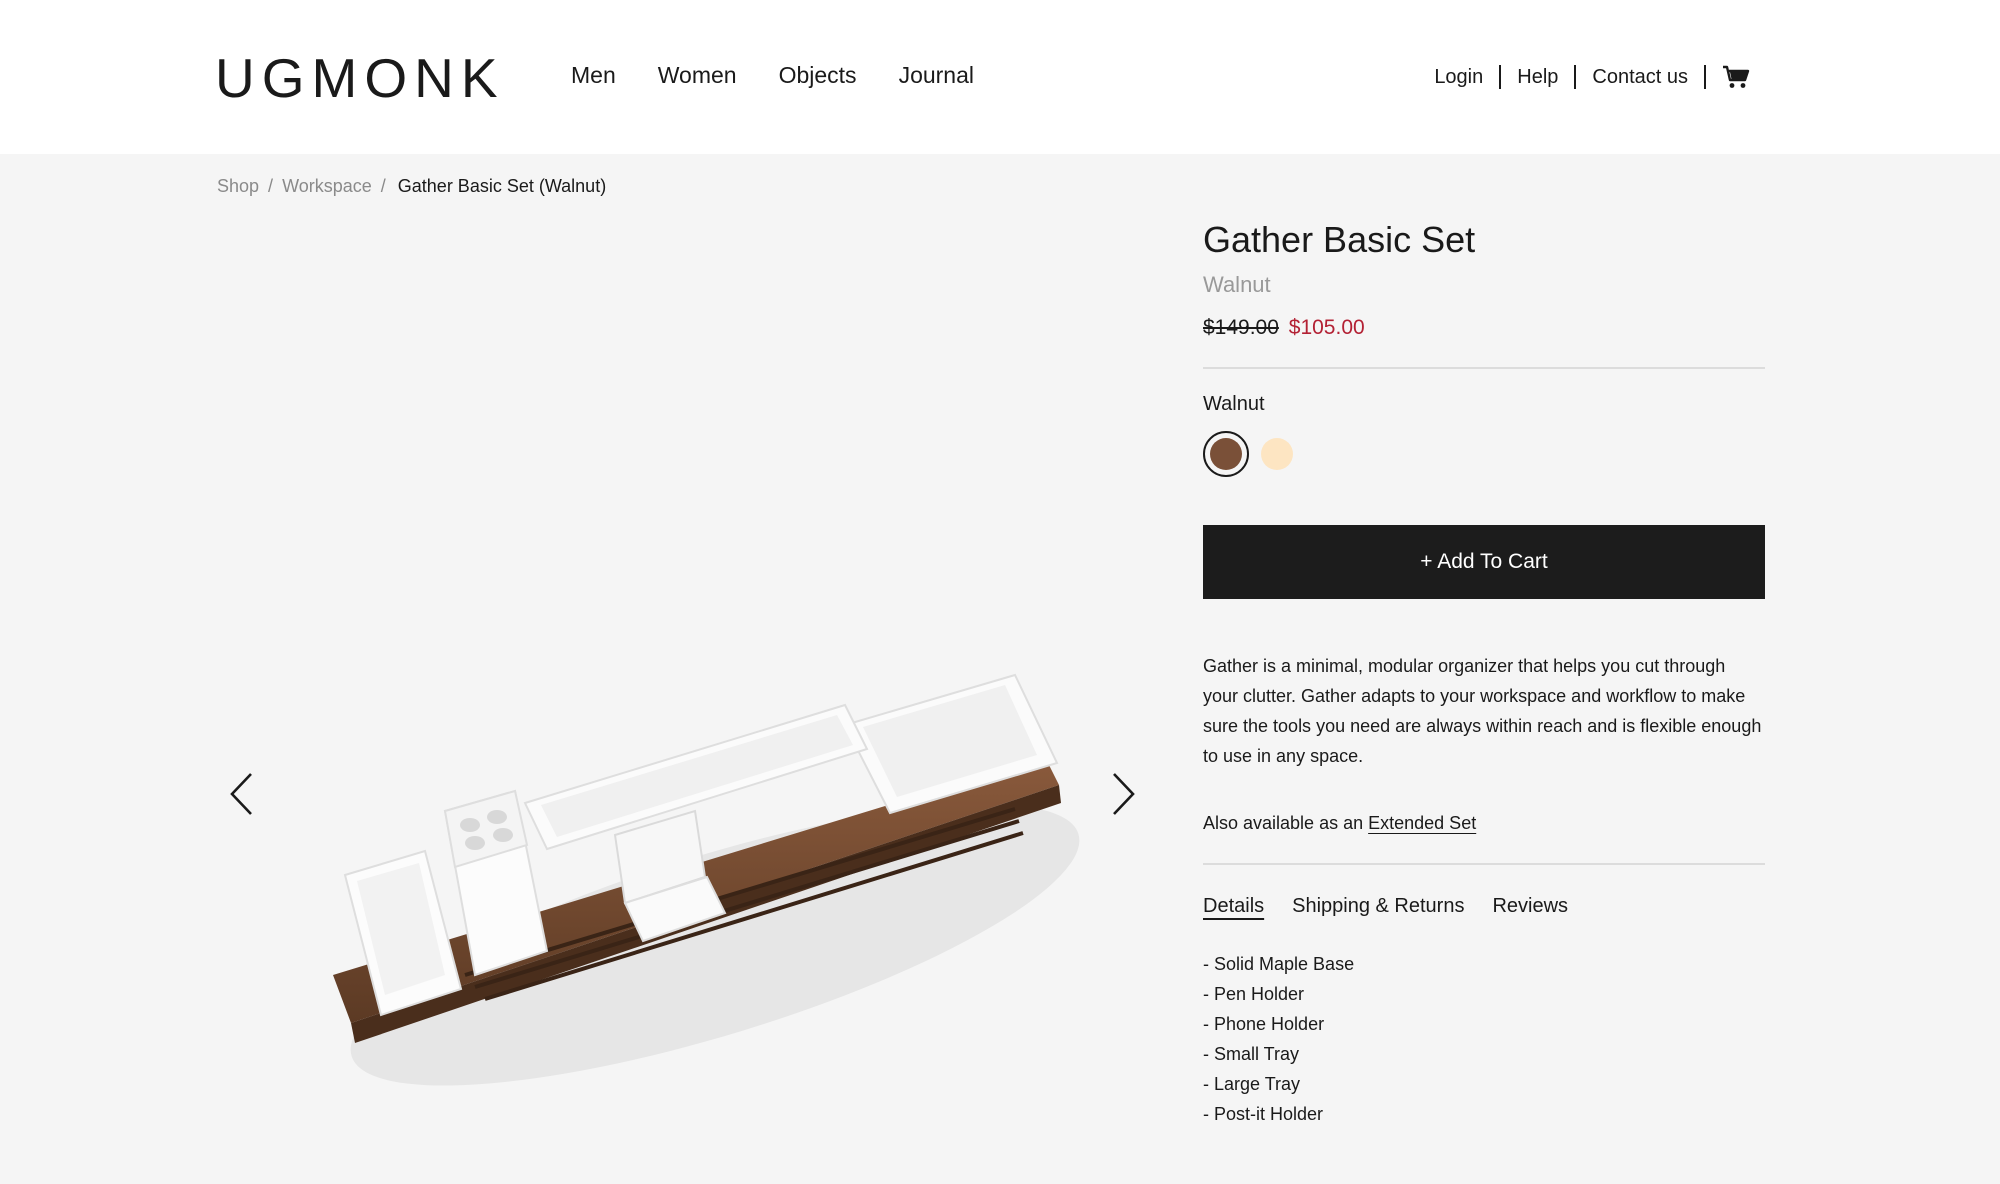  What do you see at coordinates (1233, 906) in the screenshot?
I see `tab-details: Details` at bounding box center [1233, 906].